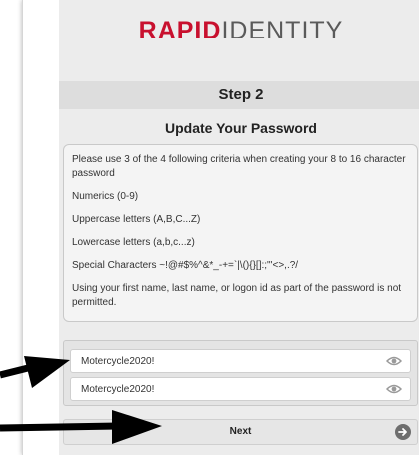  I want to click on criteria-uppercase: Uppercase letters (A,B,C...Z), so click(136, 219).